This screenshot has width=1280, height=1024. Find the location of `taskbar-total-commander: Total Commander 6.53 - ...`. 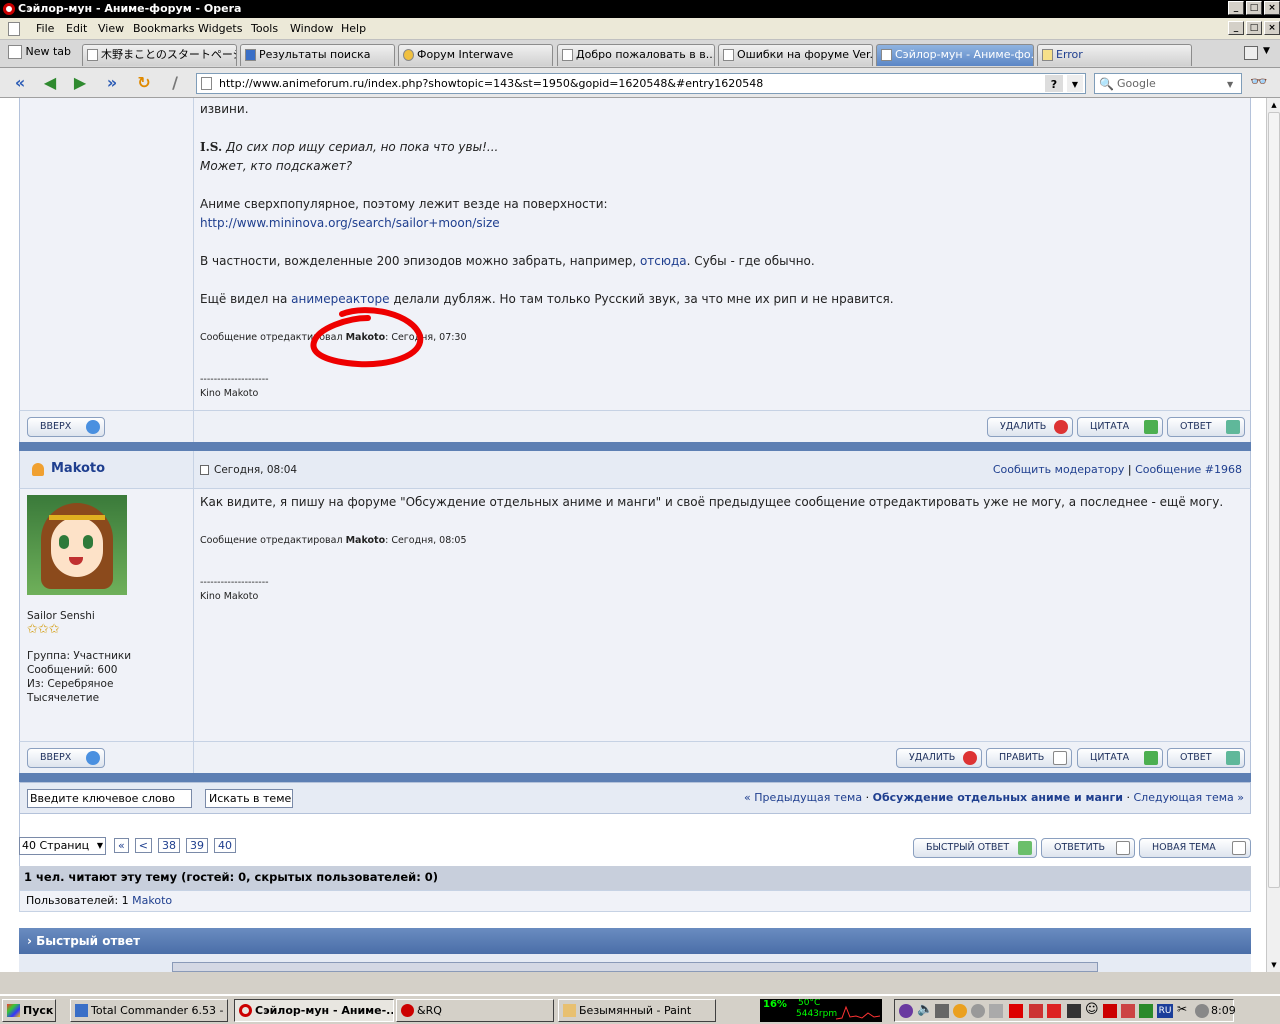

taskbar-total-commander: Total Commander 6.53 - ... is located at coordinates (149, 1010).